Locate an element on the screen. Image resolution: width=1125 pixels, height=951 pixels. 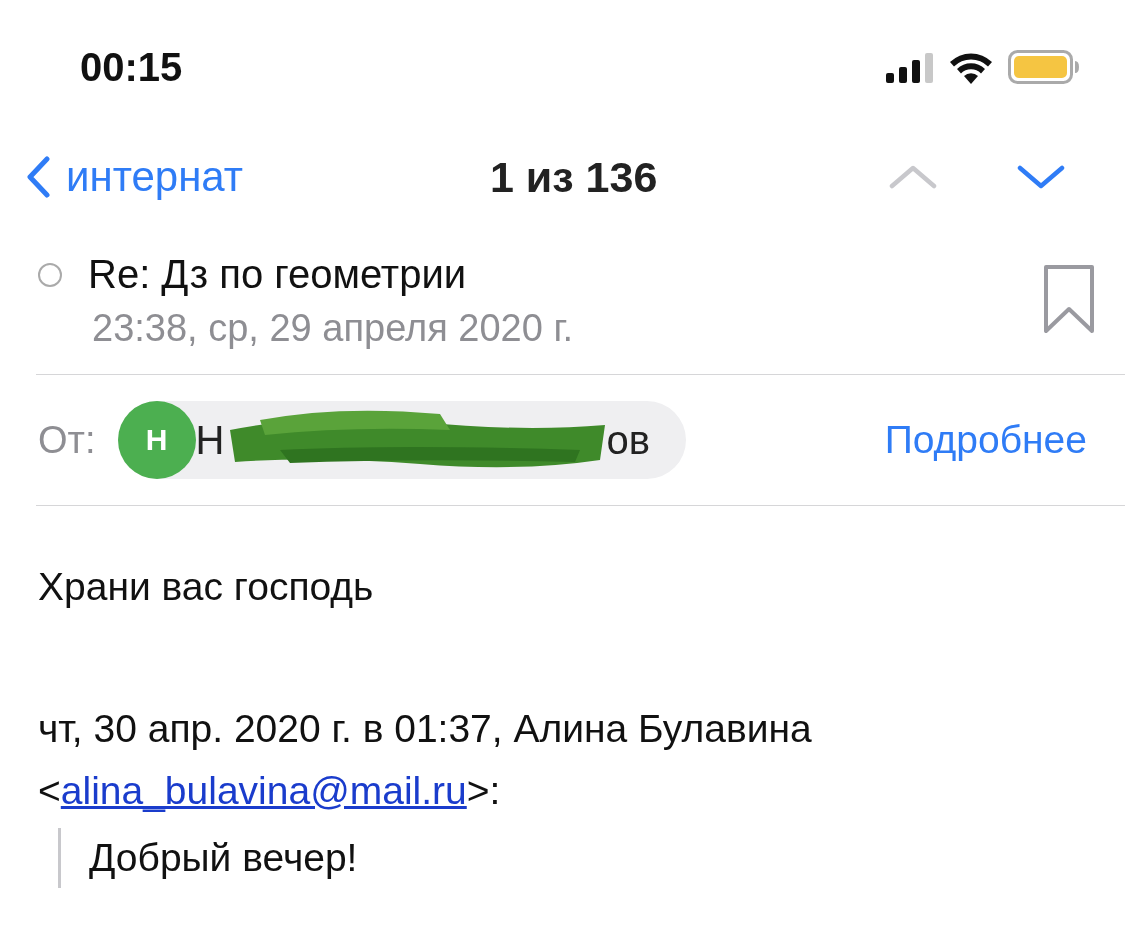
sender-avatar: Н is located at coordinates (156, 440).